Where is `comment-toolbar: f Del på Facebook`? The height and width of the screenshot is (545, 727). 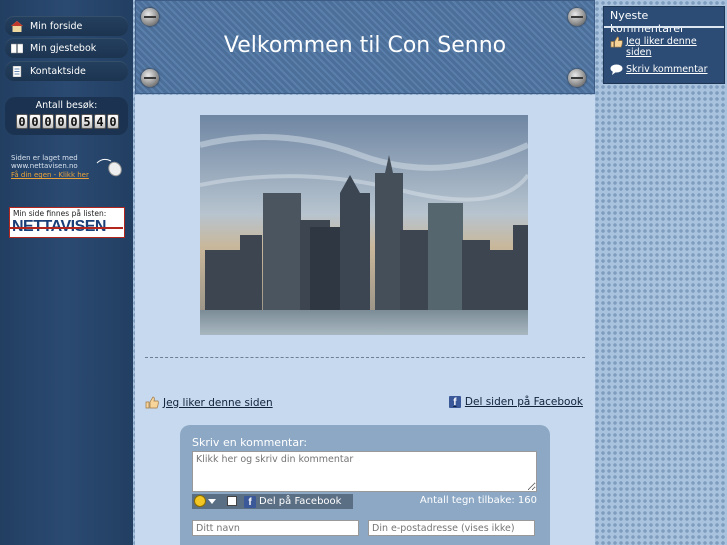 comment-toolbar: f Del på Facebook is located at coordinates (272, 501).